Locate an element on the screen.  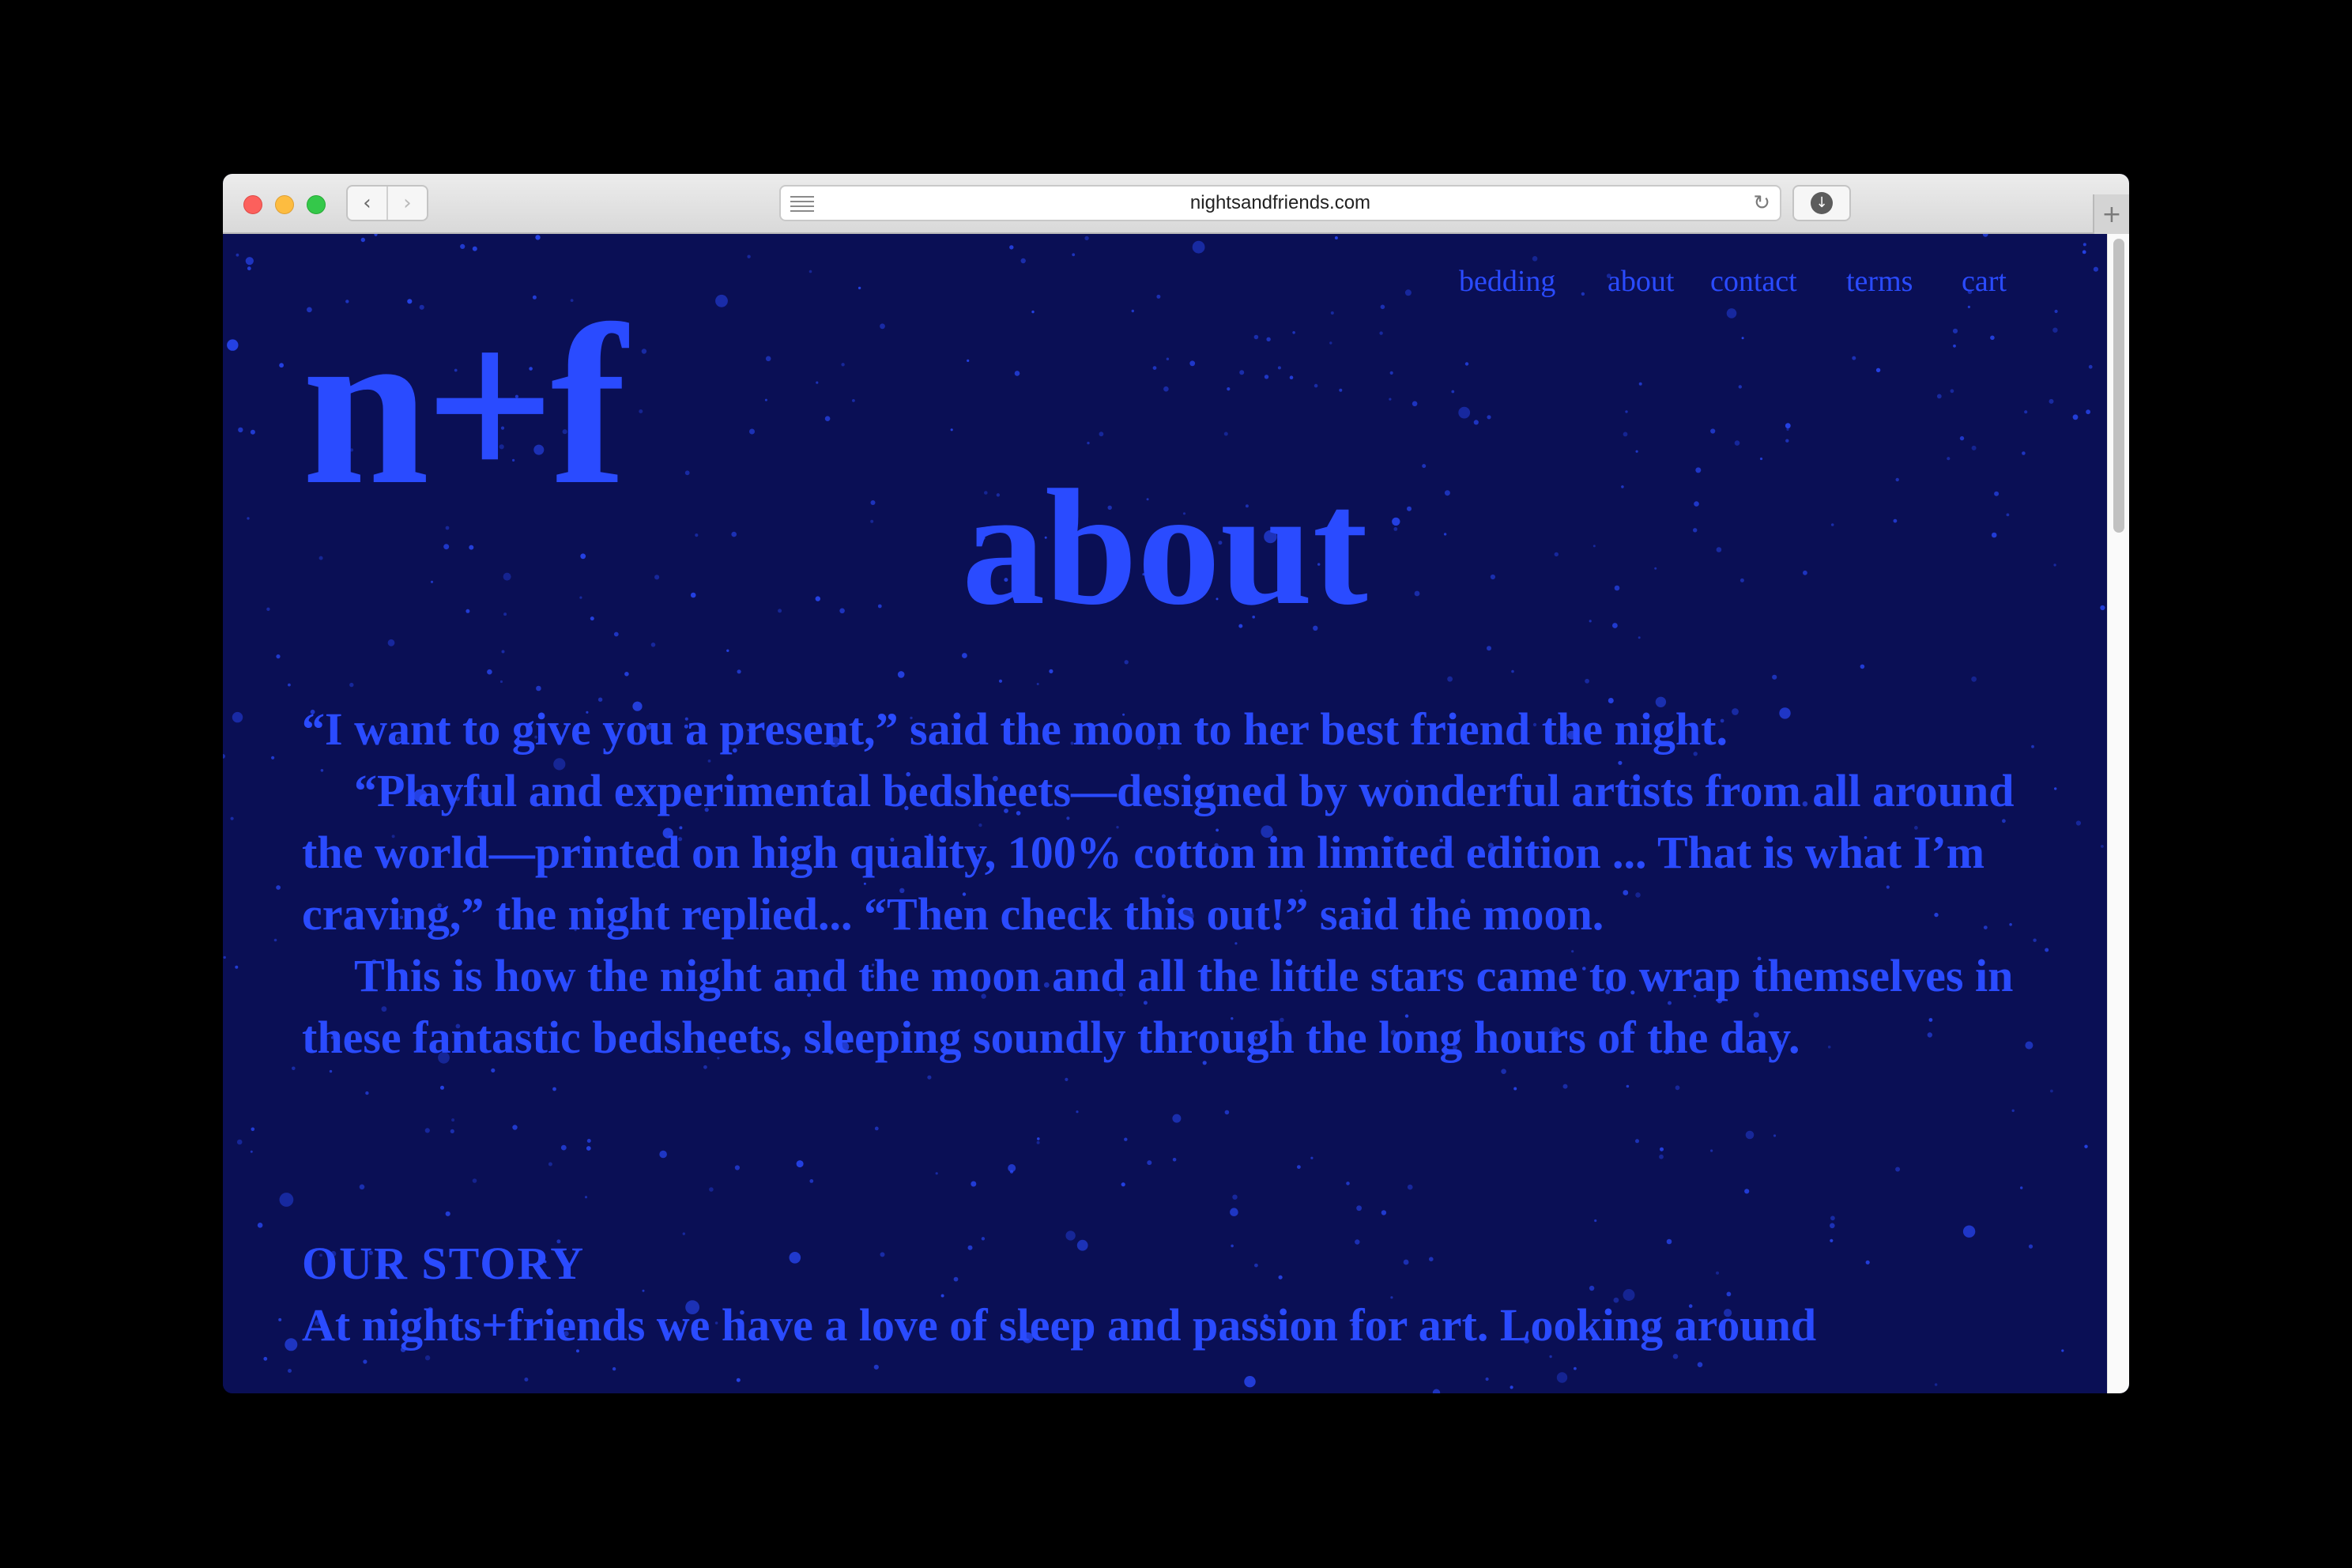
browser-toolbar: ‹ › nightsandfriends.com ↻ ↓ + is located at coordinates (1176, 204).